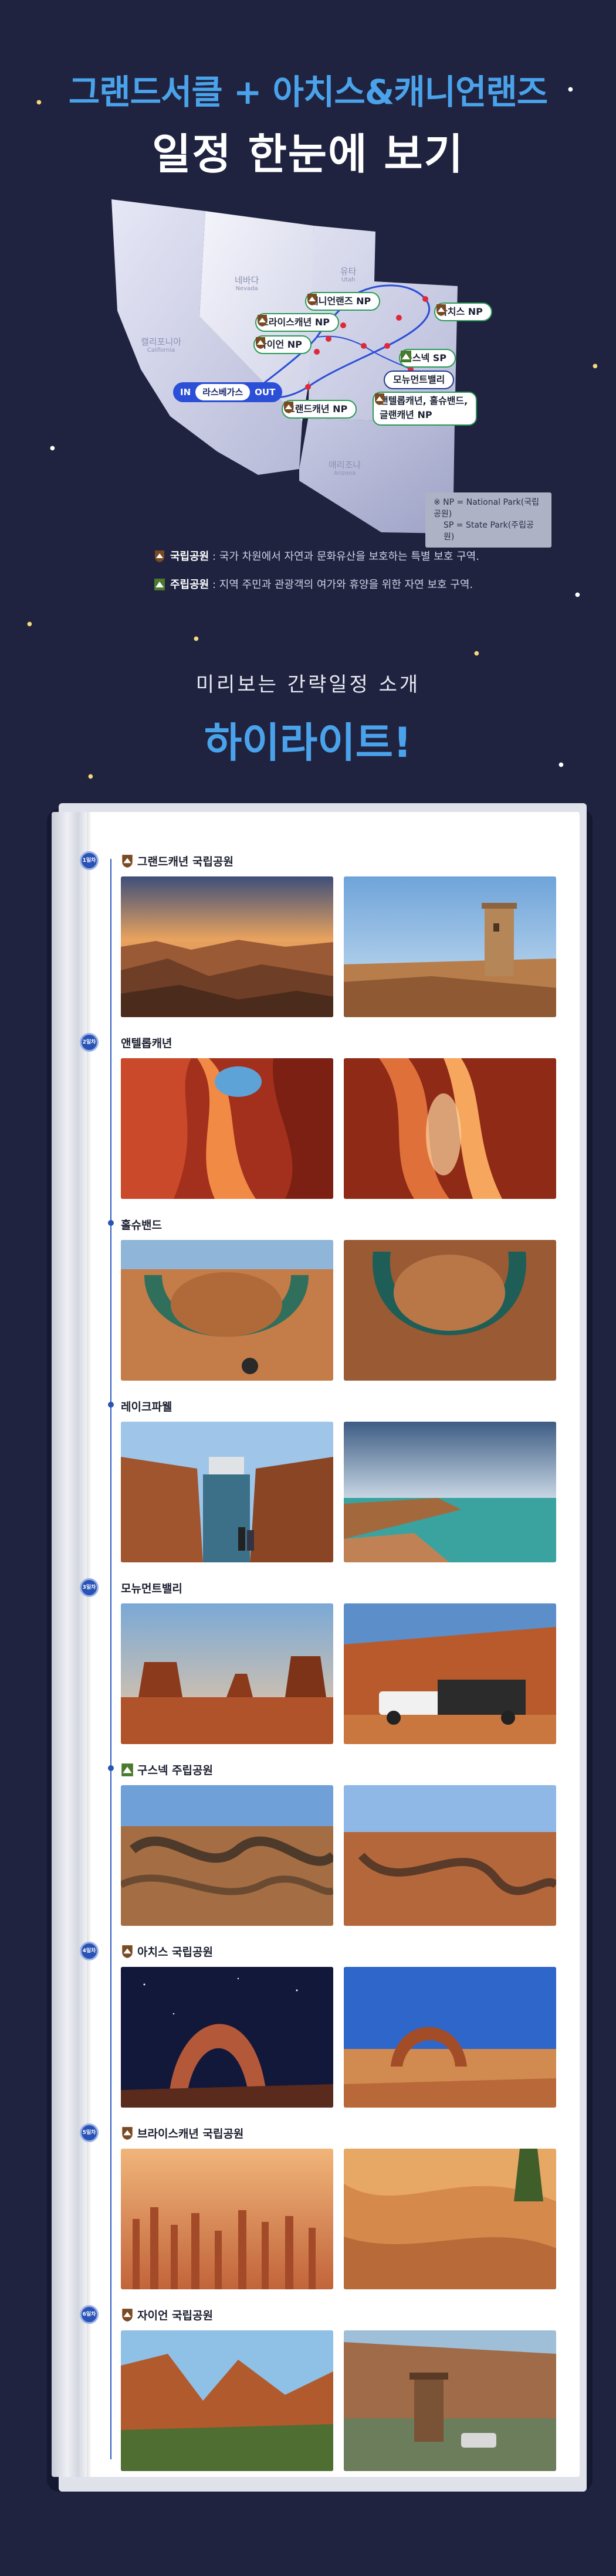 Image resolution: width=616 pixels, height=2576 pixels. I want to click on day-item: 6일차 자이언 국립공원, so click(316, 2391).